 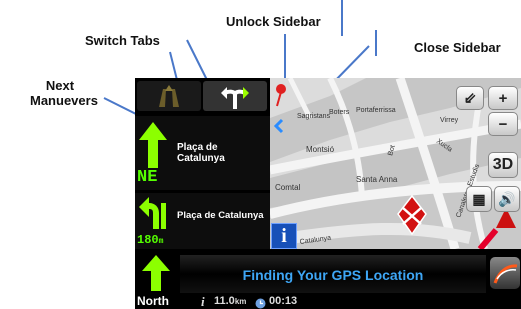 I want to click on street-label: Montsió, so click(x=320, y=149).